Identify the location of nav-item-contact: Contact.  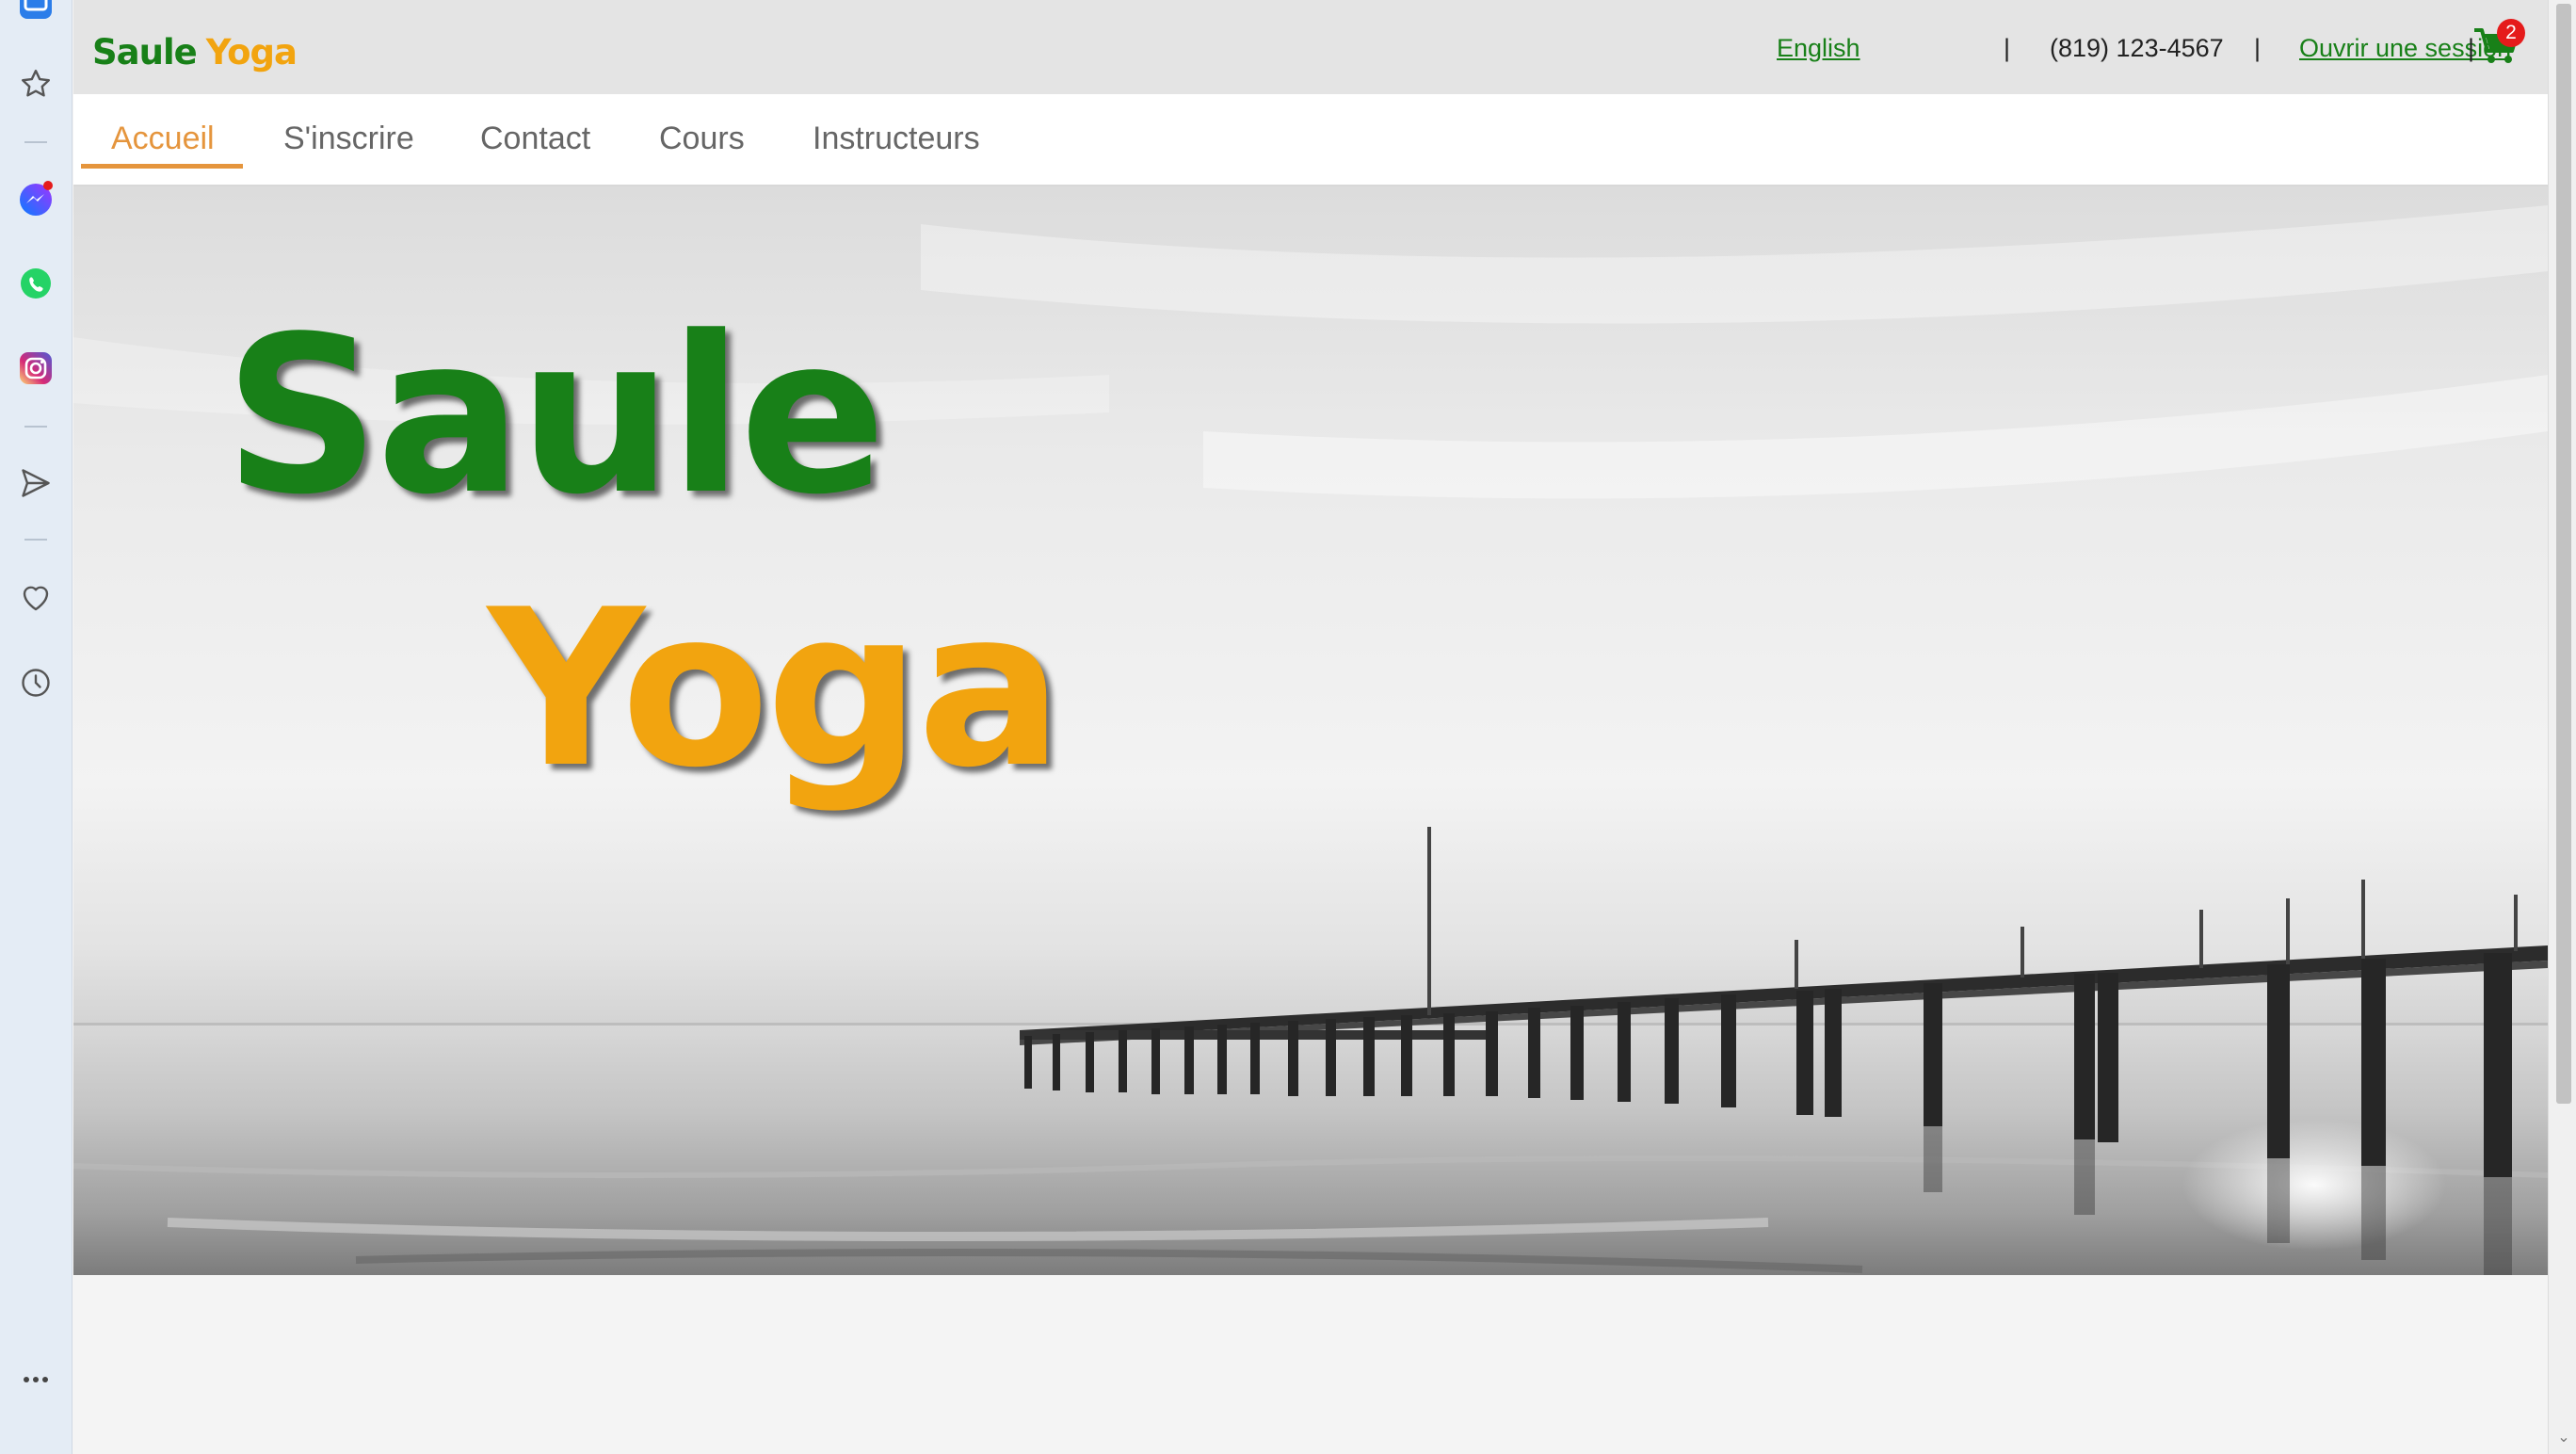
(535, 139).